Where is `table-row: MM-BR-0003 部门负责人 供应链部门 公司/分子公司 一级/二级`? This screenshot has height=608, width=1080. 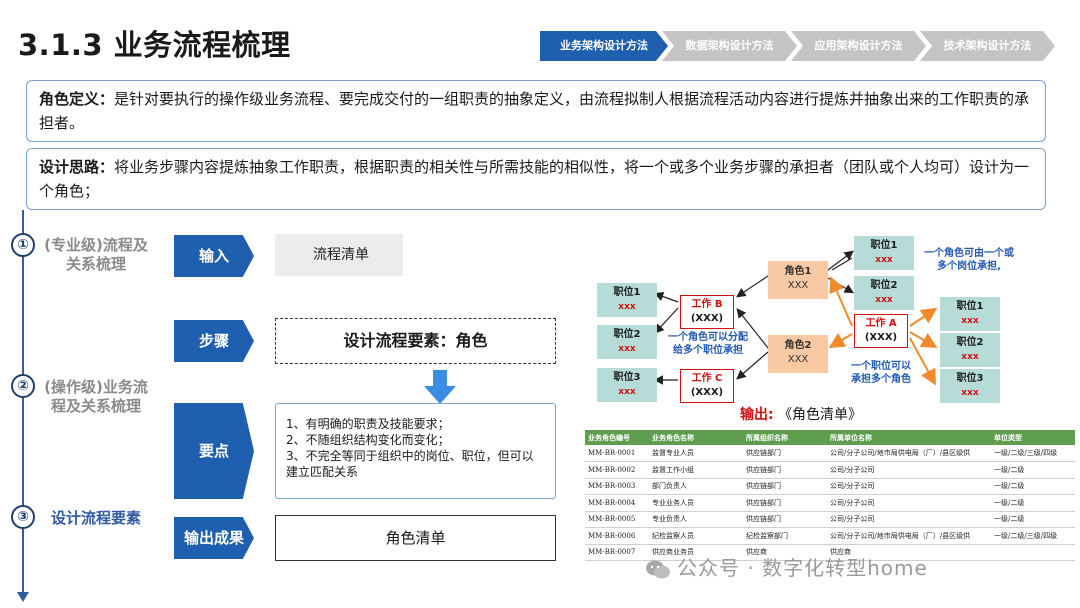 table-row: MM-BR-0003 部门负责人 供应链部门 公司/分子公司 一级/二级 is located at coordinates (830, 486).